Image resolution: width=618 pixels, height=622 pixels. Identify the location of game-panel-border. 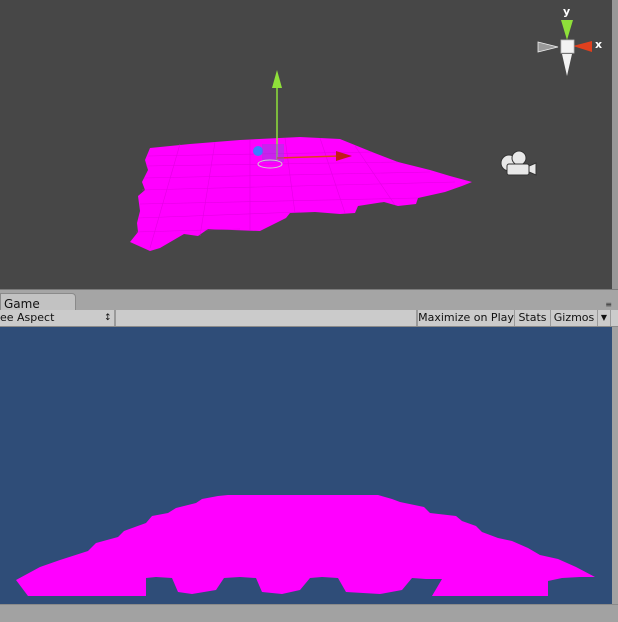
(615, 465).